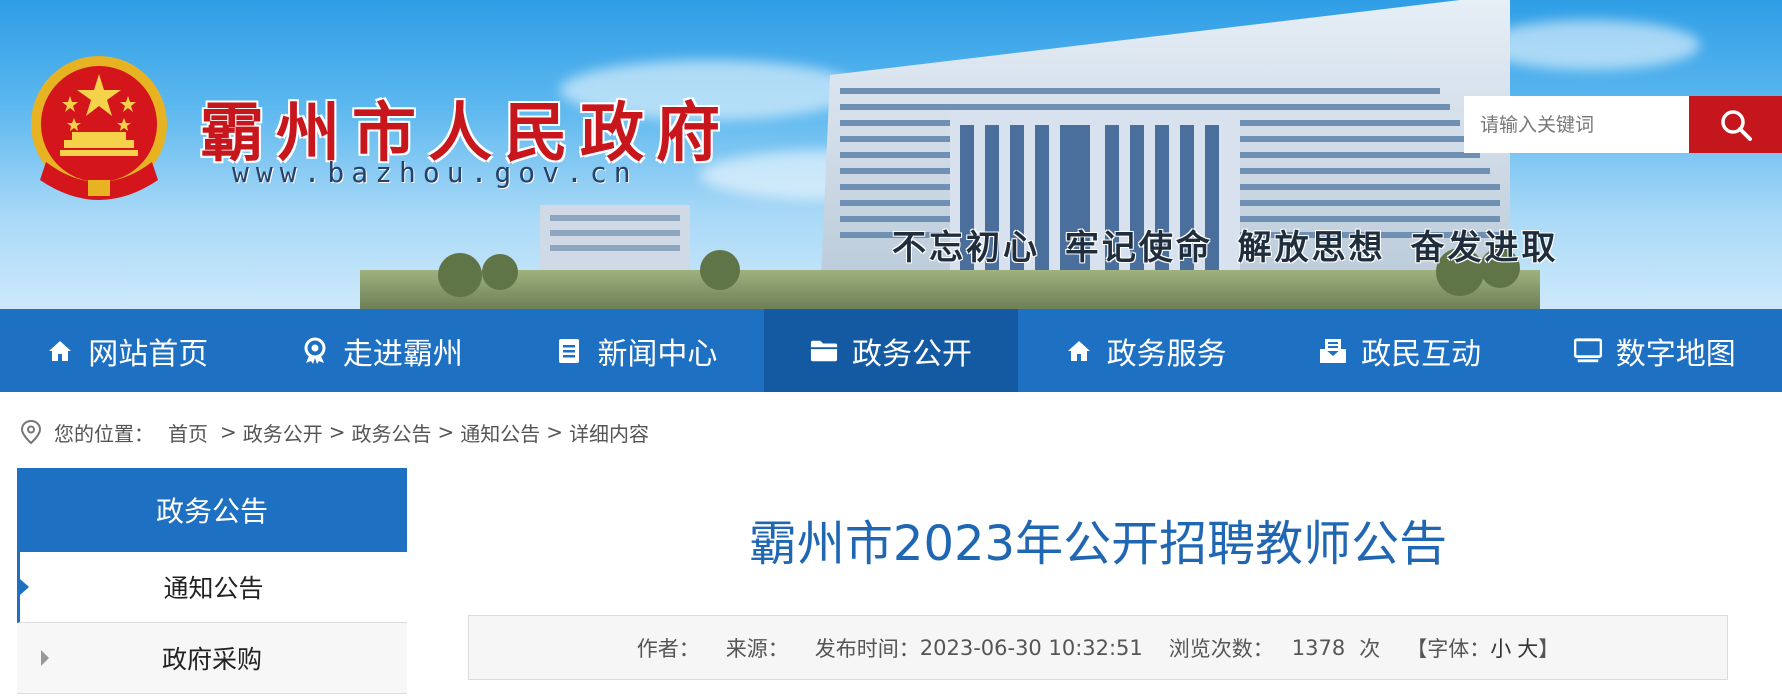 This screenshot has width=1782, height=696. I want to click on search-button, so click(1735, 124).